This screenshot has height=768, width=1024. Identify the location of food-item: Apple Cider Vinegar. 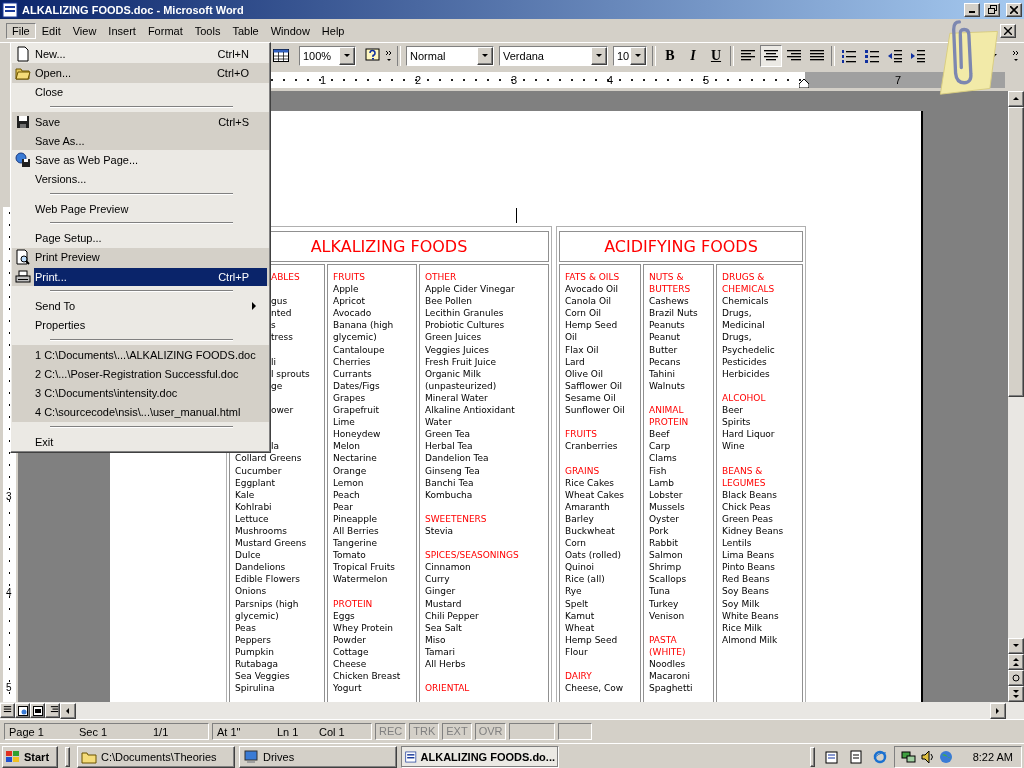
(470, 289).